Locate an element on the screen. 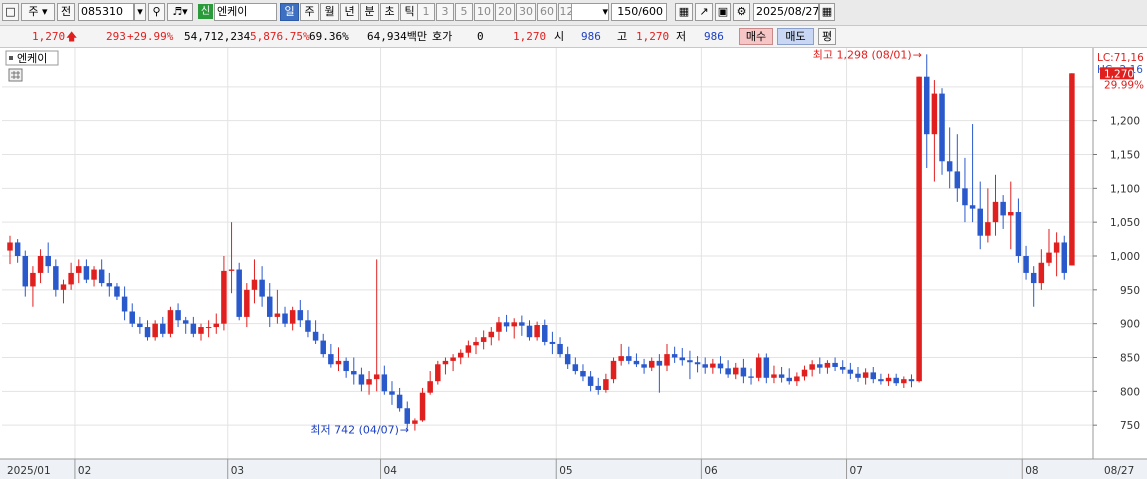  stock-name-input: 엔케이 is located at coordinates (245, 12).